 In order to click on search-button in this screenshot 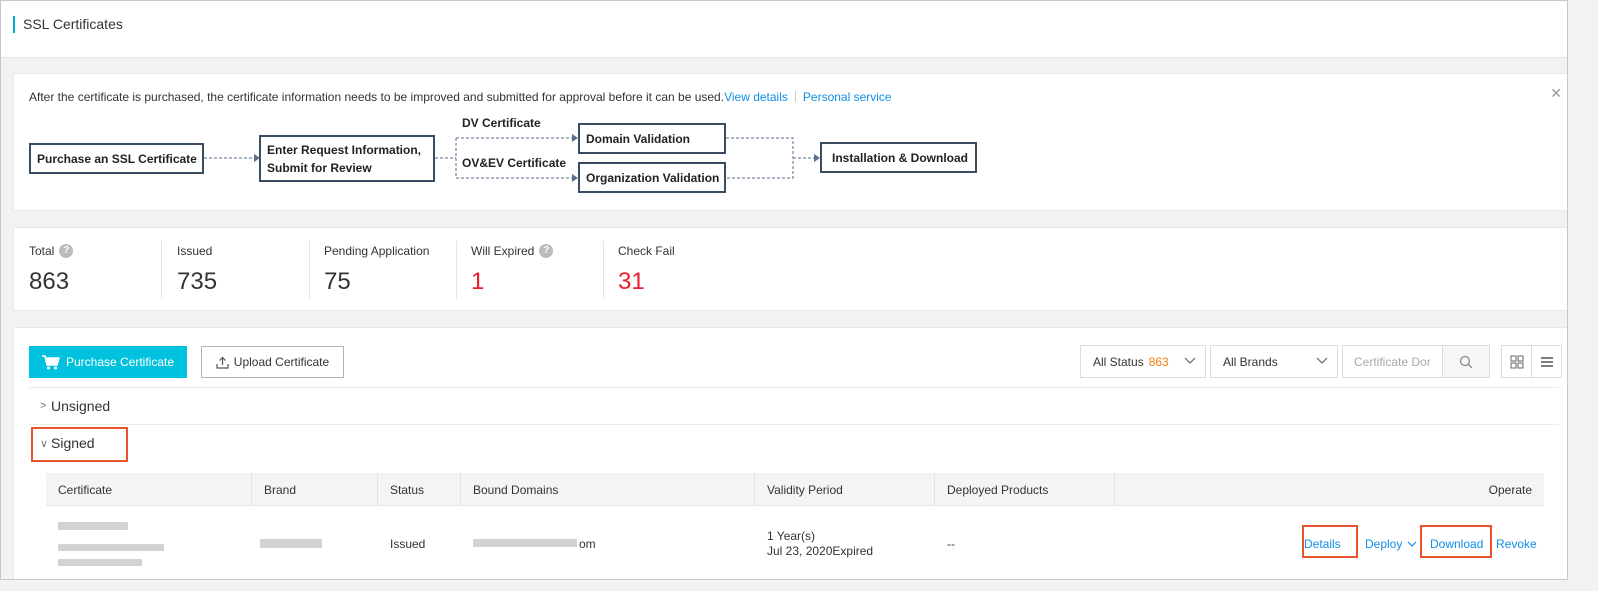, I will do `click(1466, 361)`.